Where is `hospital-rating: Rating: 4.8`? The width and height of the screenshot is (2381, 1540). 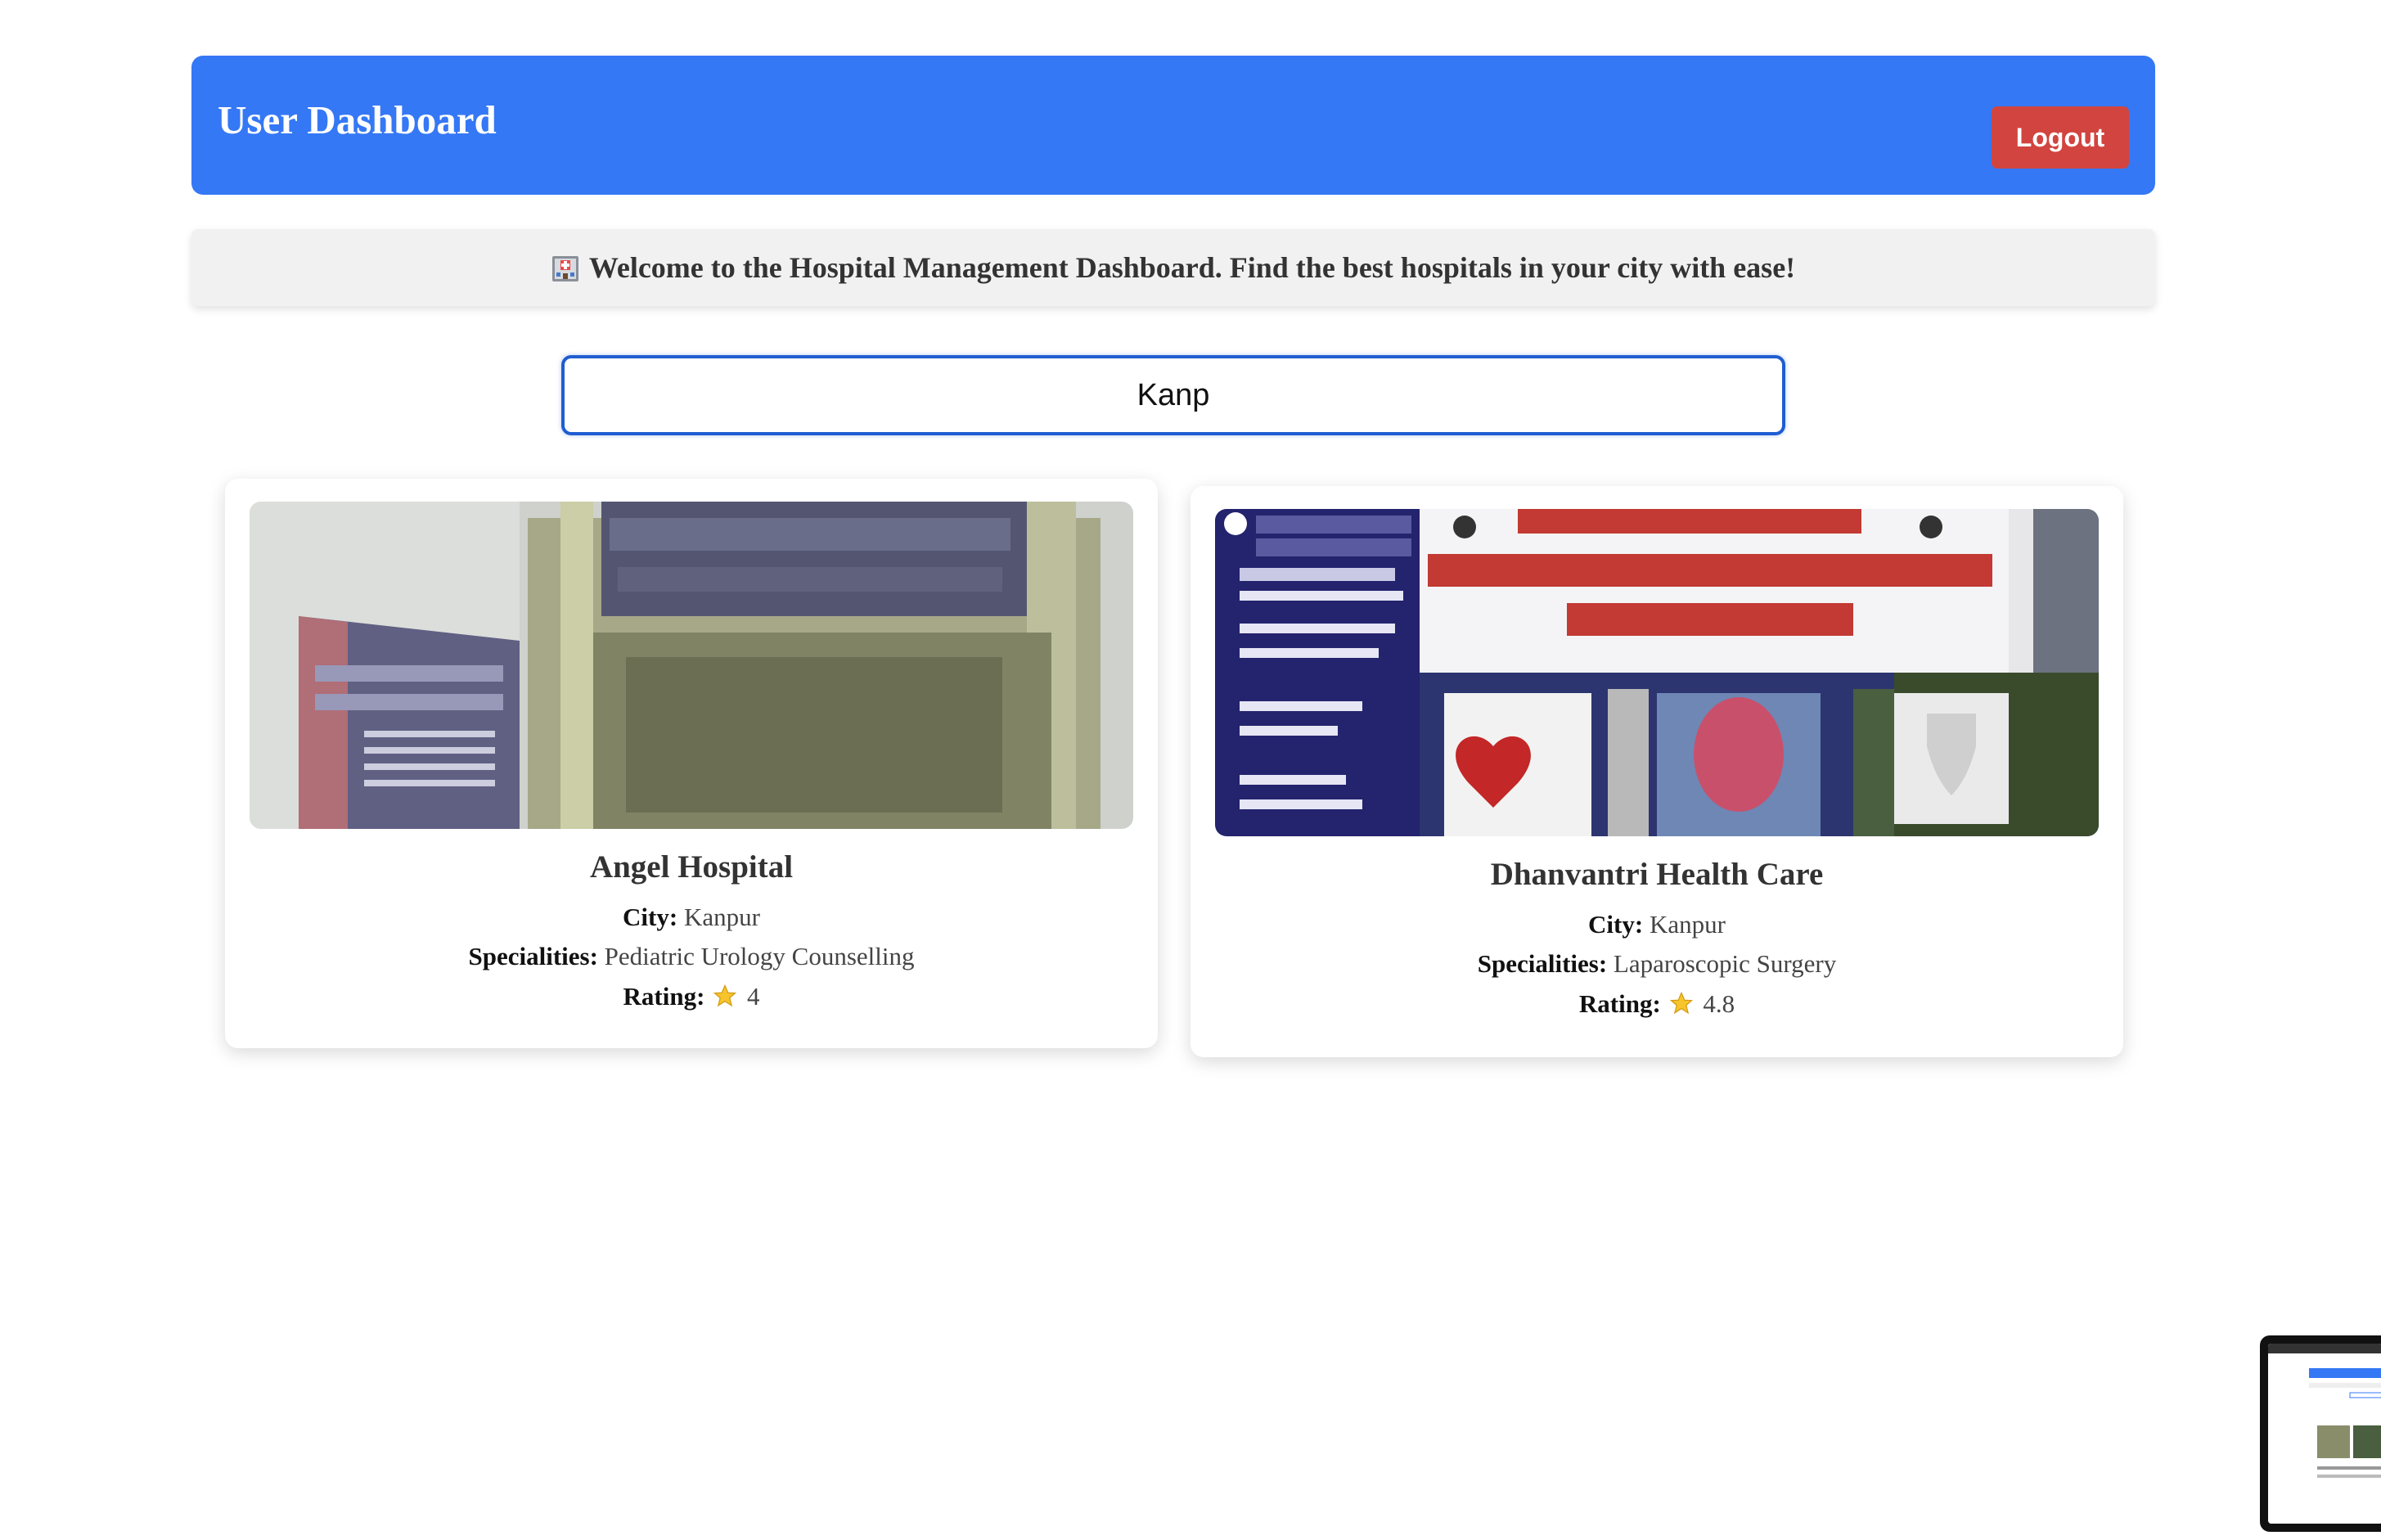
hospital-rating: Rating: 4.8 is located at coordinates (1657, 1005).